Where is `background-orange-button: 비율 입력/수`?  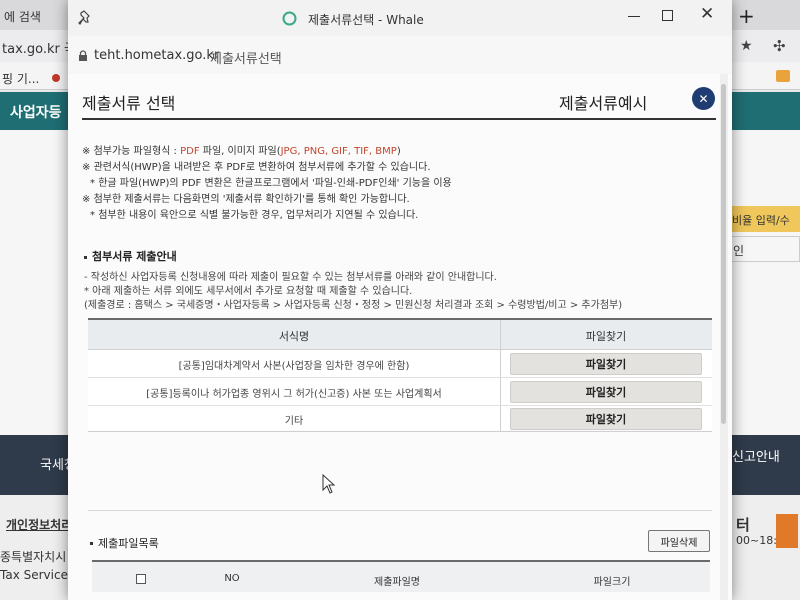 background-orange-button: 비율 입력/수 is located at coordinates (764, 219).